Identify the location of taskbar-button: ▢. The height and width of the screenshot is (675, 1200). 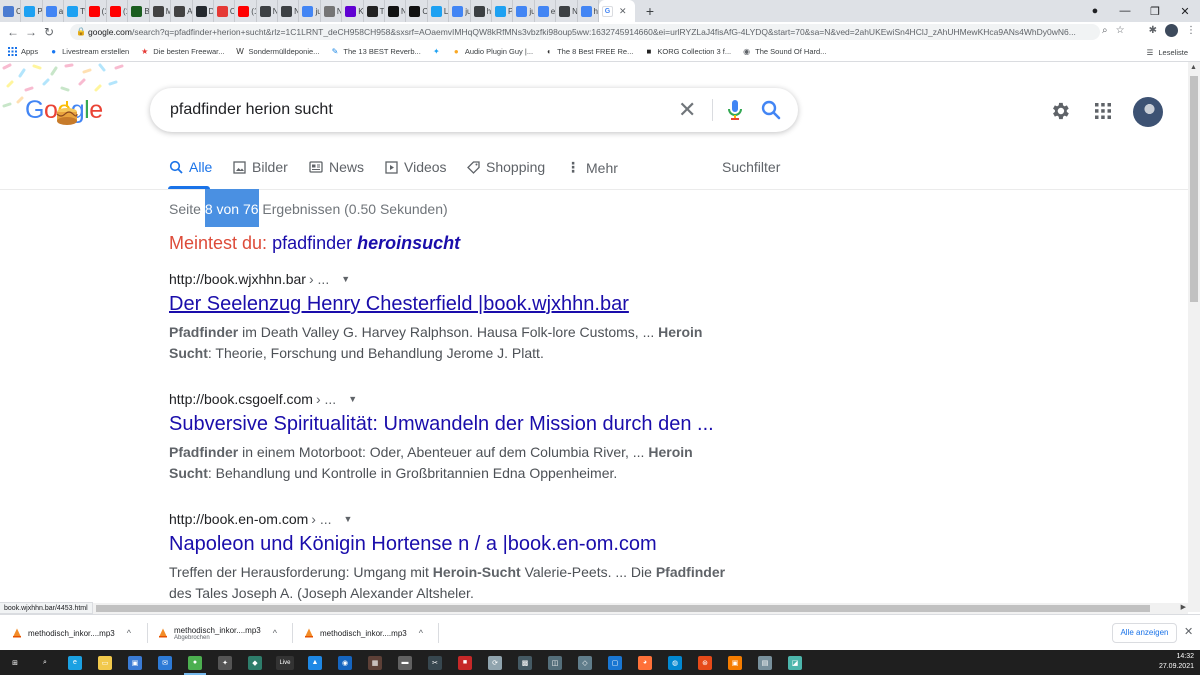
(615, 662).